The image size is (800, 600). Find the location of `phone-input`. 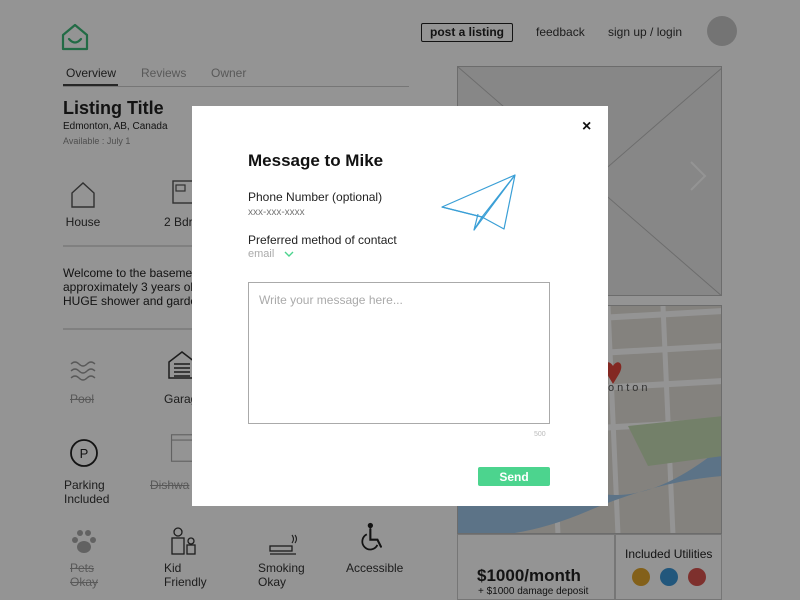

phone-input is located at coordinates (323, 212).